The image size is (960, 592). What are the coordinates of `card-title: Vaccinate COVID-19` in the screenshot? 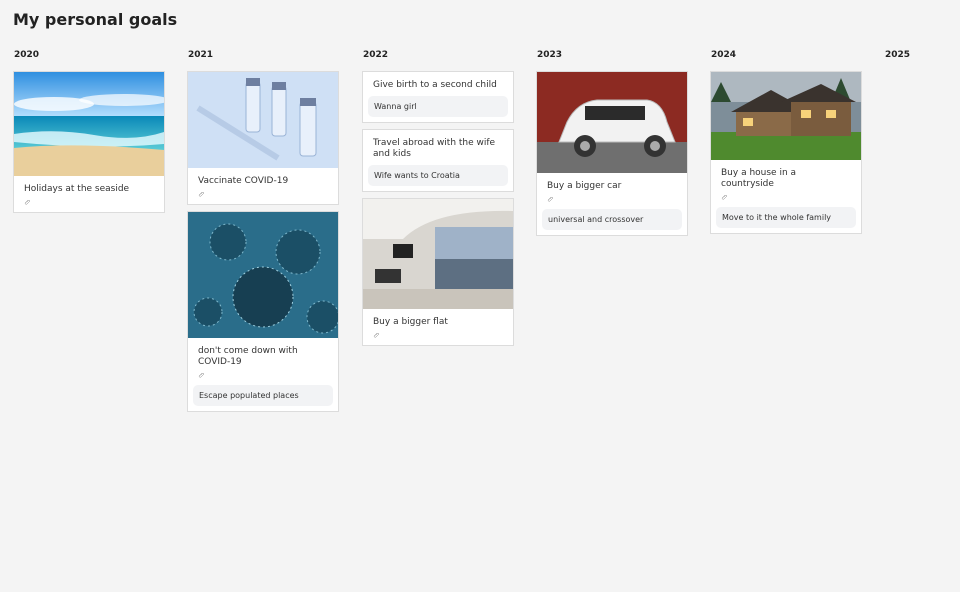 It's located at (243, 181).